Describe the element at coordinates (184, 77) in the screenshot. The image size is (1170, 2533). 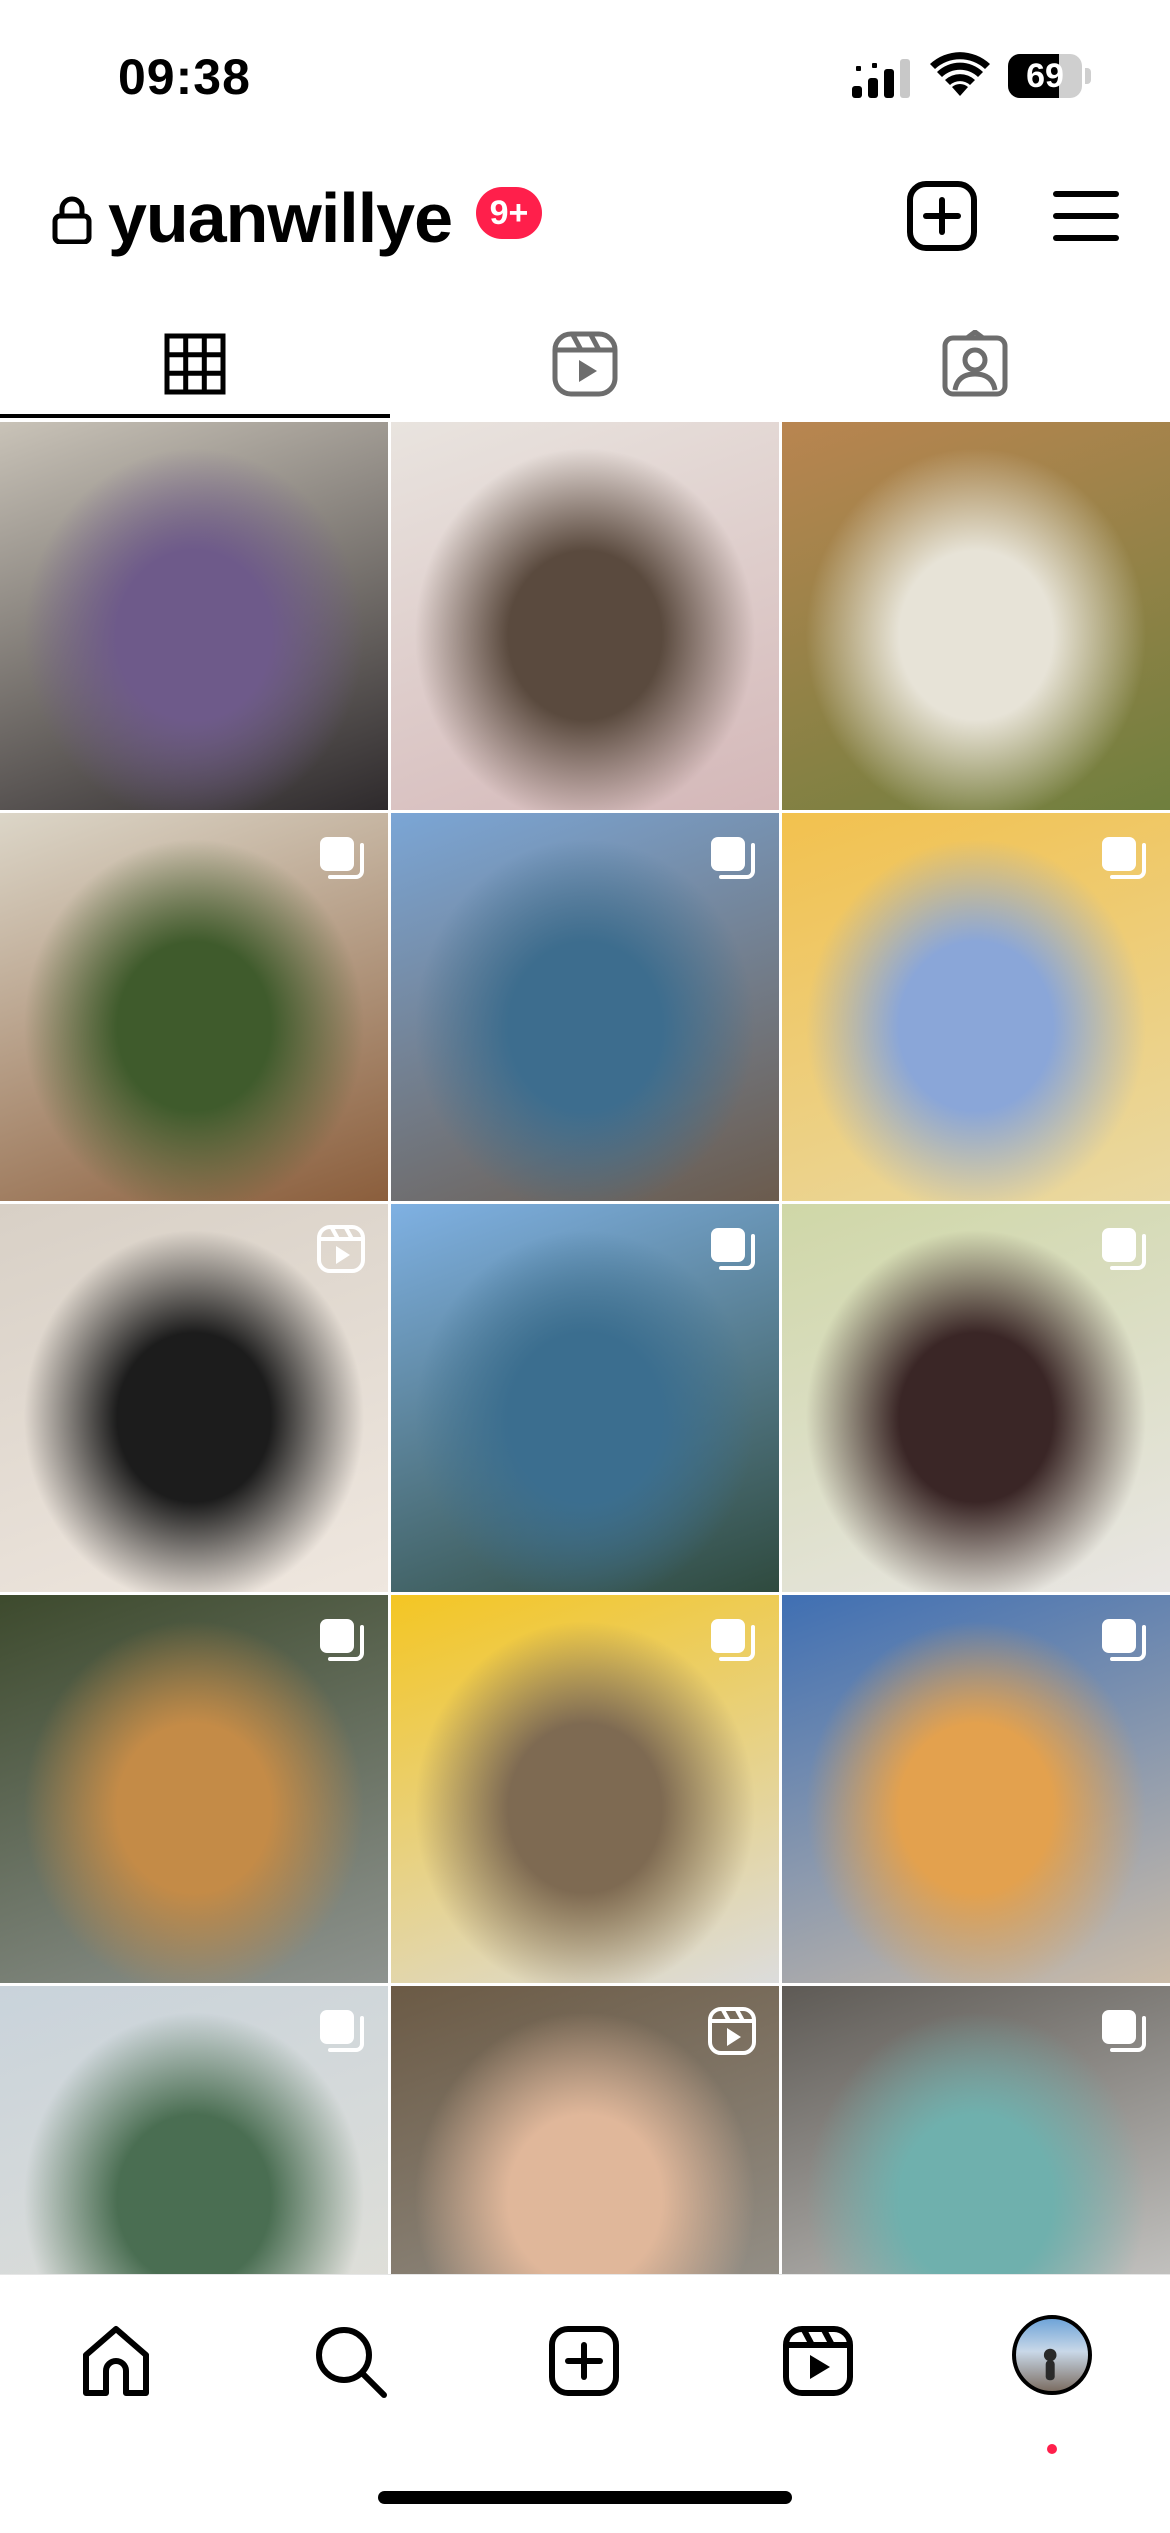
I see `status-time: 09:38` at that location.